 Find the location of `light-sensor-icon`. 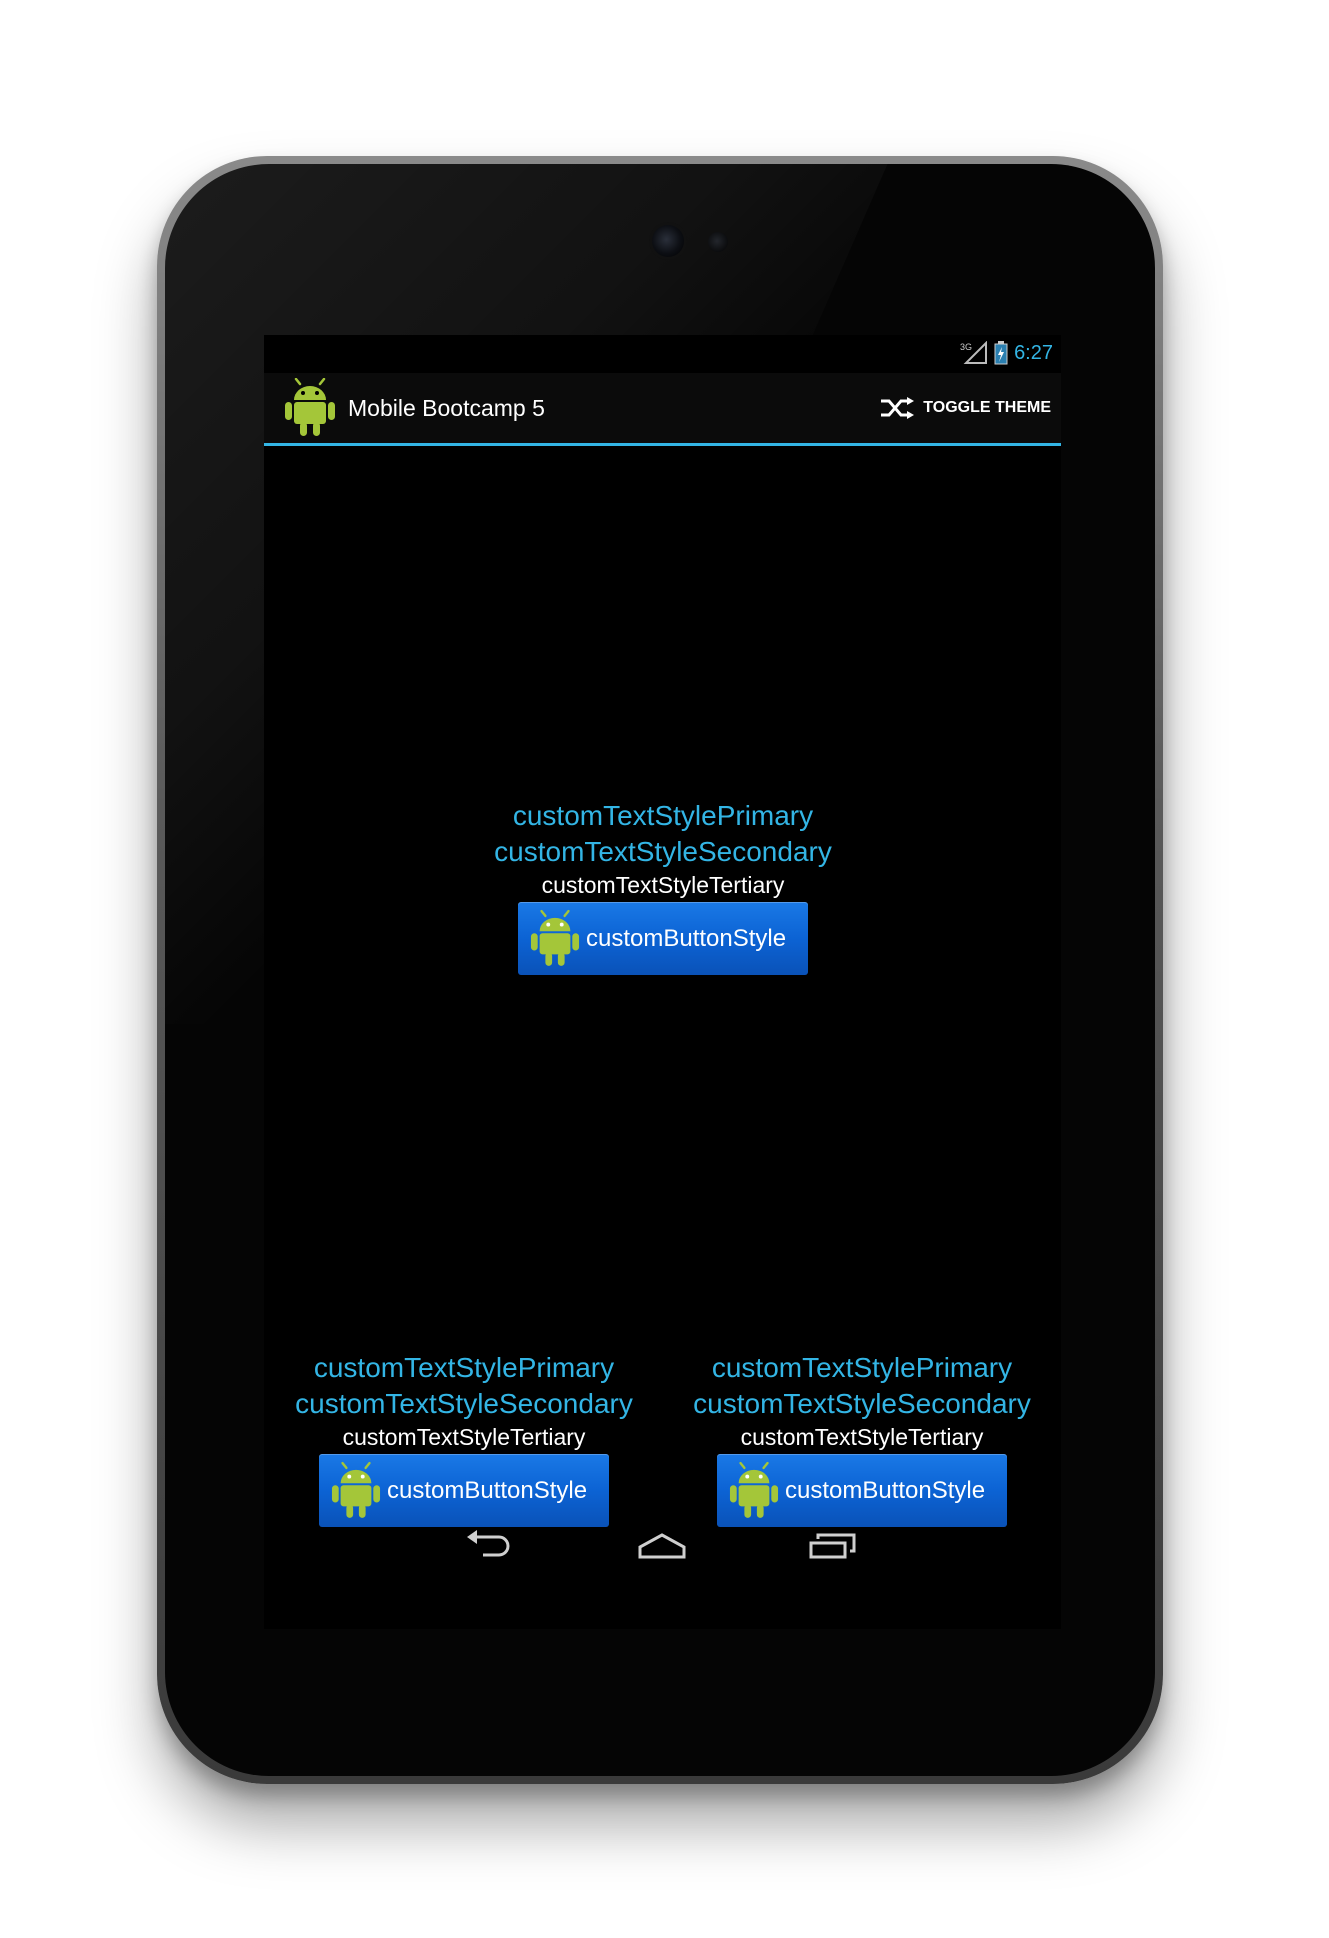

light-sensor-icon is located at coordinates (718, 242).